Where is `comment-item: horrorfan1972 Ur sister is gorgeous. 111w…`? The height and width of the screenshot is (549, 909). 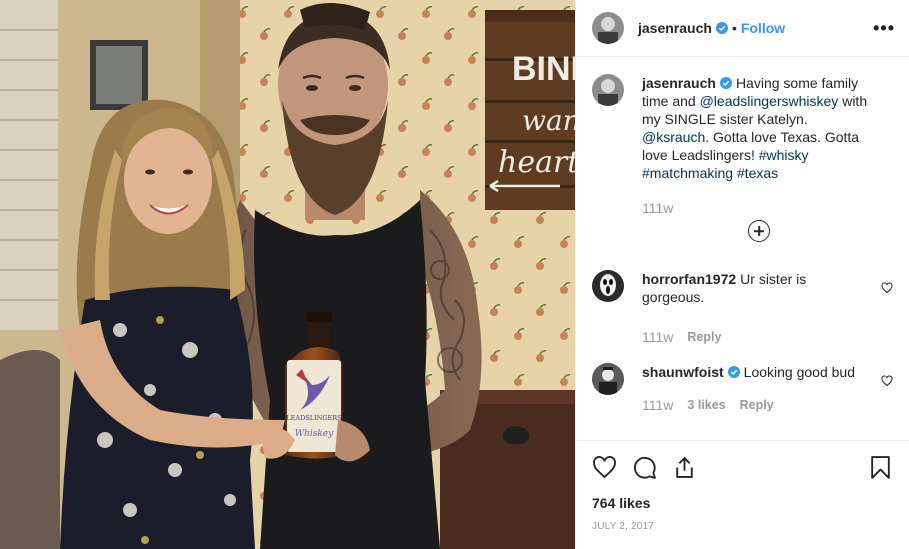
comment-item: horrorfan1972 Ur sister is gorgeous. 111w… is located at coordinates (743, 307).